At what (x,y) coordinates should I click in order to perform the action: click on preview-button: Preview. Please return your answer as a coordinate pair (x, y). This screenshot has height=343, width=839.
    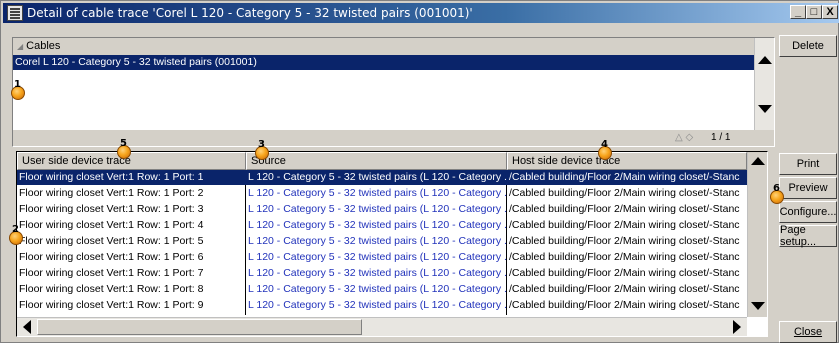
    Looking at the image, I should click on (808, 188).